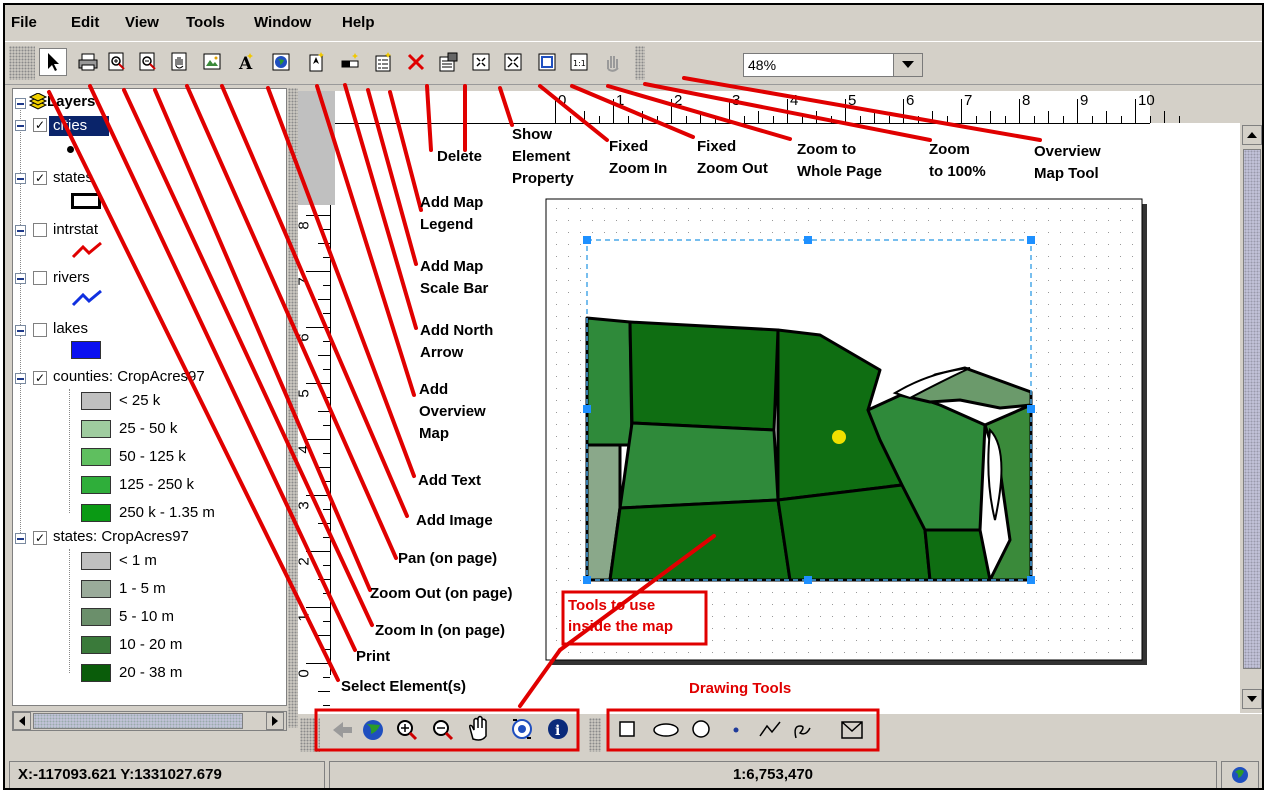  I want to click on layers-collapse-toggle, so click(20, 103).